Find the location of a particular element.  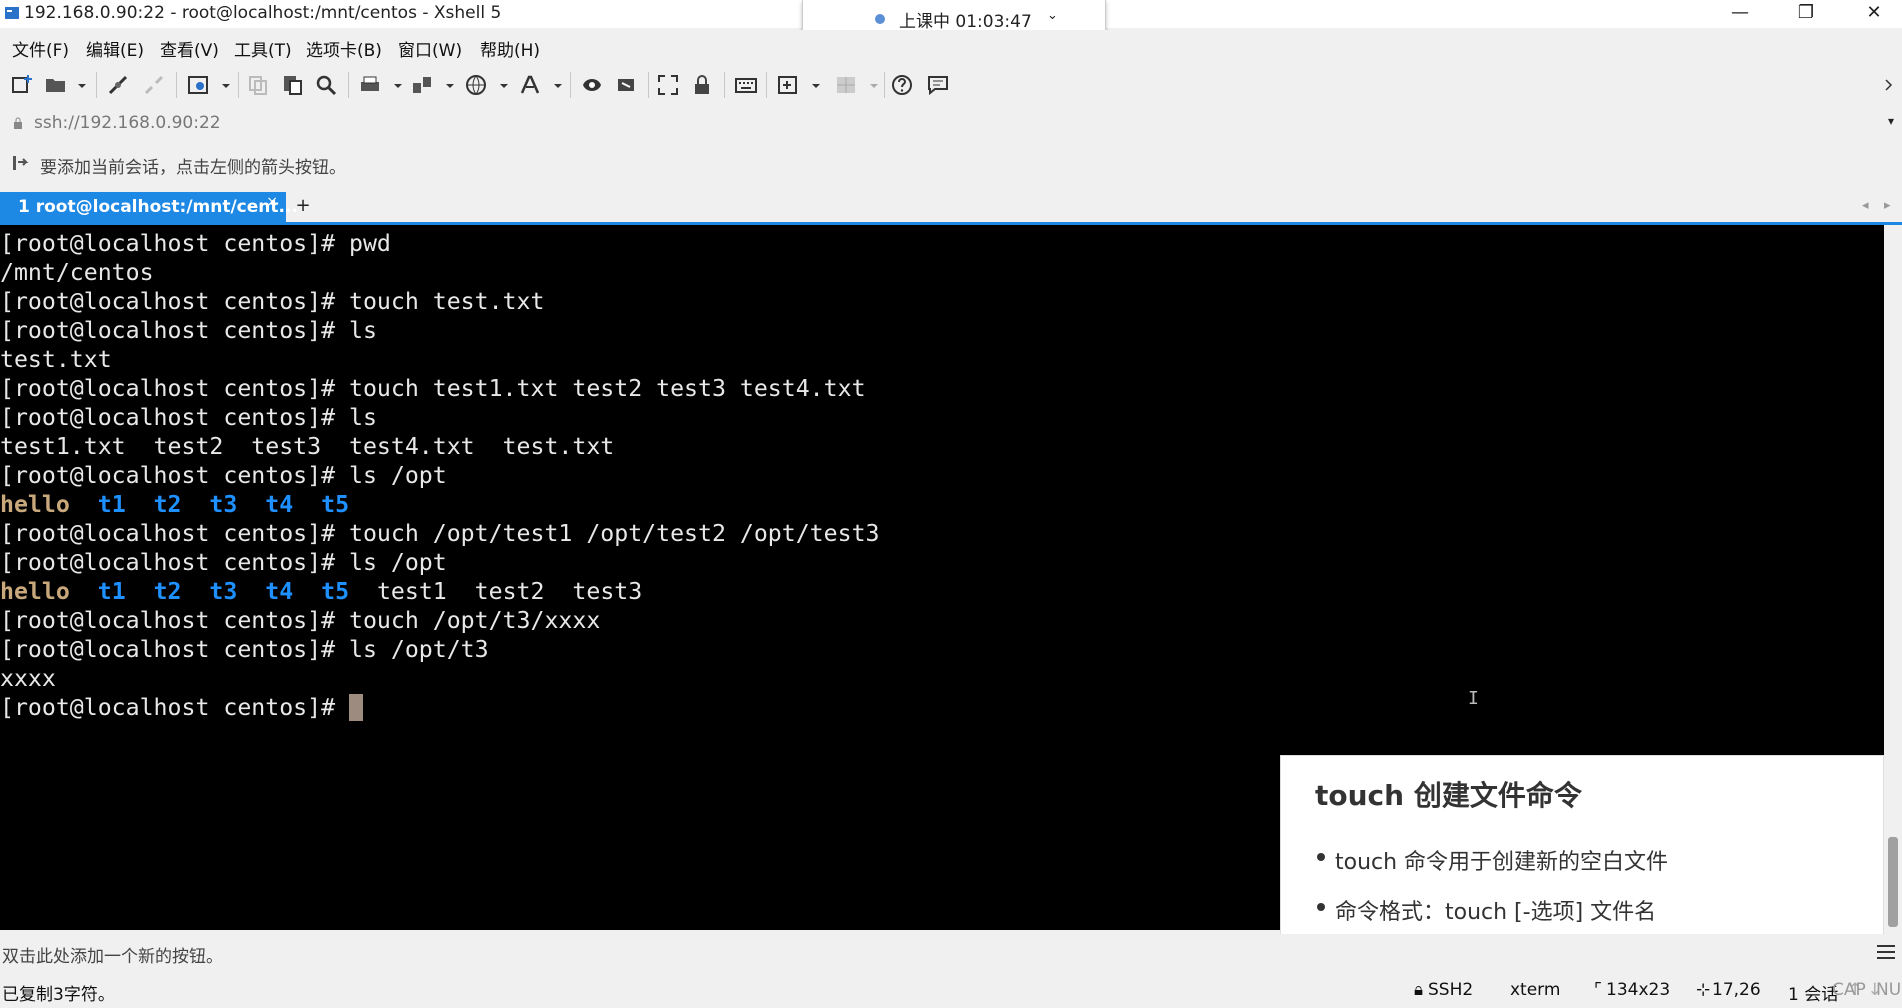

terminal-line: test.txt is located at coordinates (56, 359).